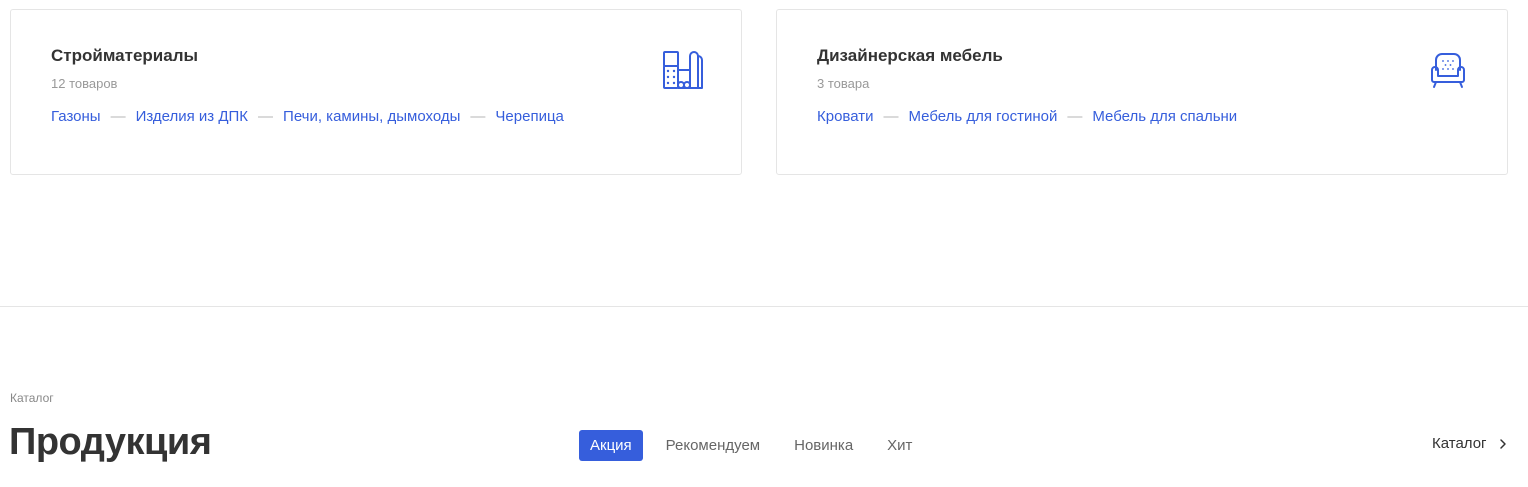 The width and height of the screenshot is (1528, 487). I want to click on tab-sale: Акция, so click(611, 445).